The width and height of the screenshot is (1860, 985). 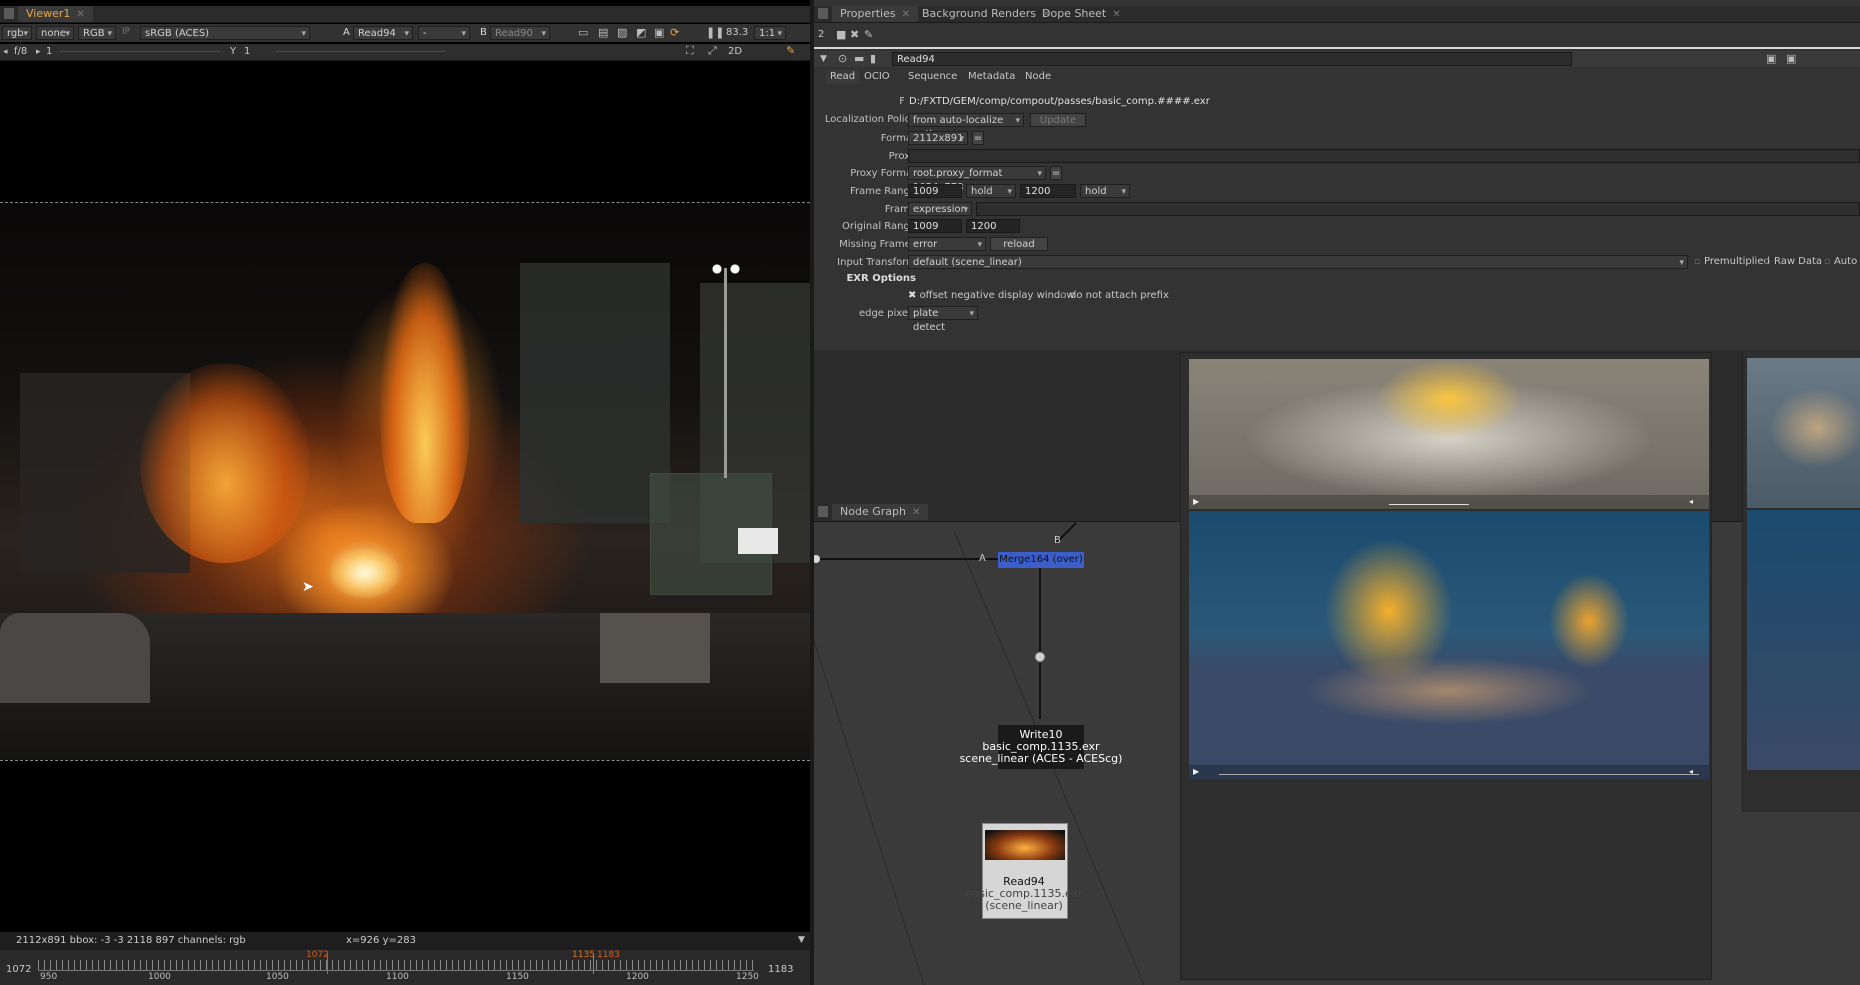 What do you see at coordinates (823, 59) in the screenshot?
I see `collapse-icon: ▼` at bounding box center [823, 59].